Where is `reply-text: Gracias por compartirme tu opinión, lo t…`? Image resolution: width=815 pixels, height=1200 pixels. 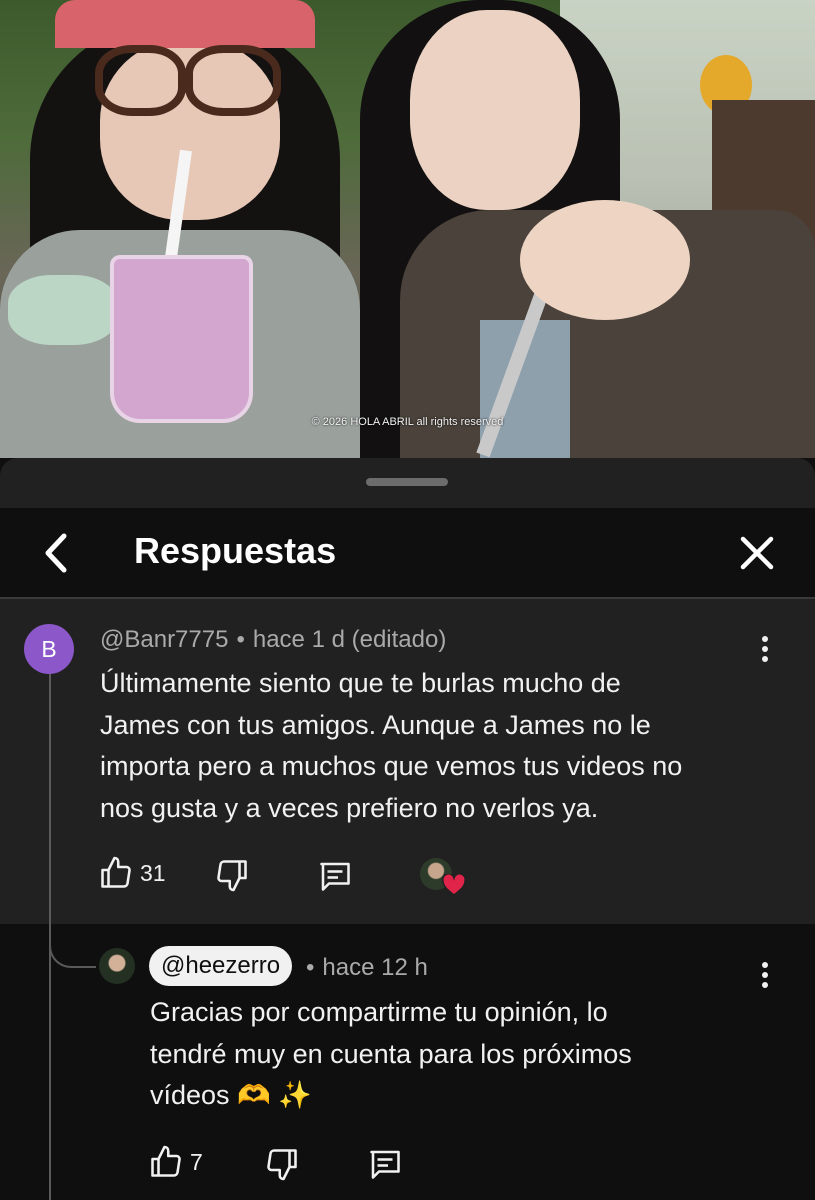 reply-text: Gracias por compartirme tu opinión, lo t… is located at coordinates (391, 1054).